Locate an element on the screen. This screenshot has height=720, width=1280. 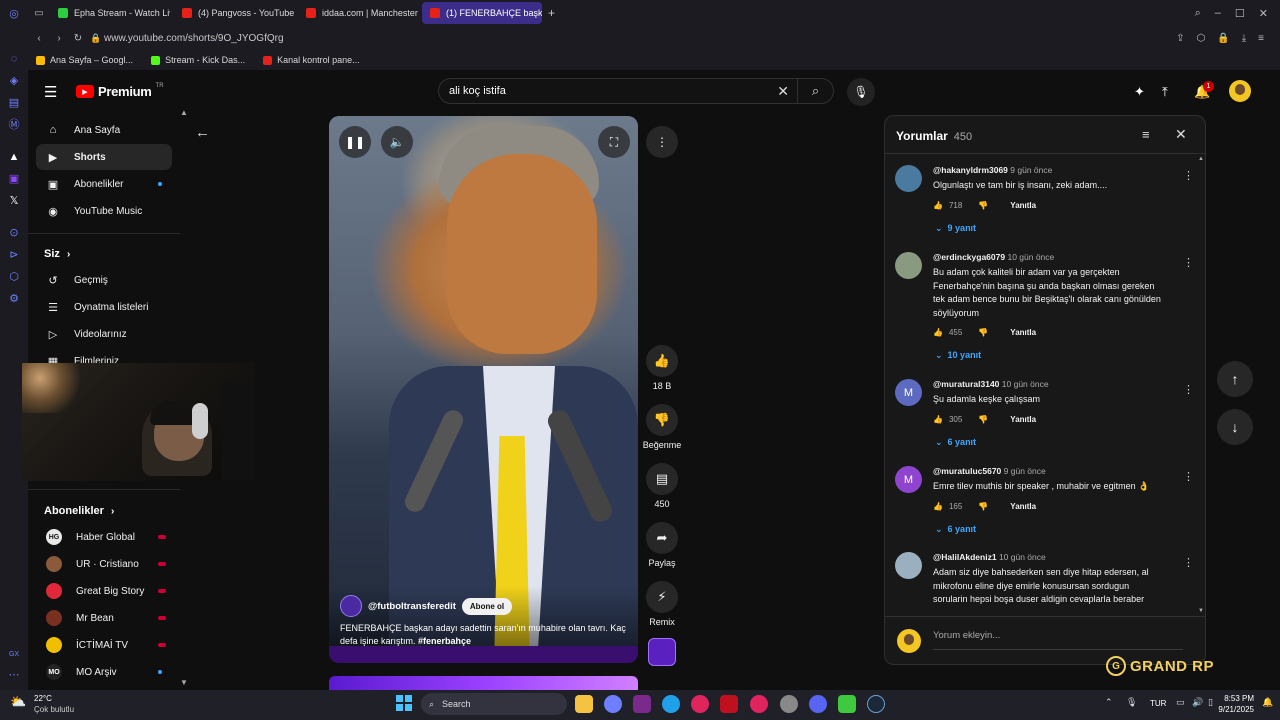
replies-toggle: ⌄ 10 yanıt is located at coordinates (958, 355).